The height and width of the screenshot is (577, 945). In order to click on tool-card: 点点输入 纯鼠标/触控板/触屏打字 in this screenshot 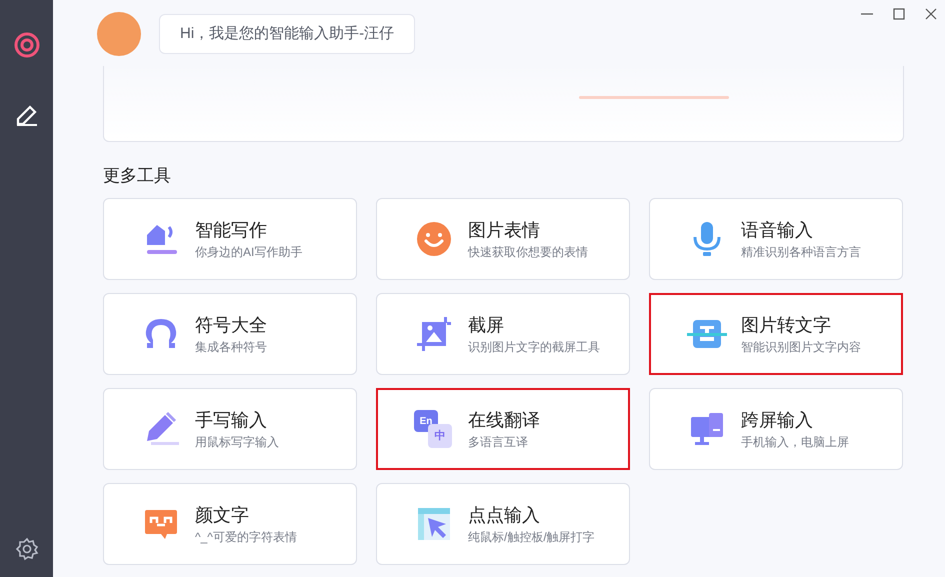, I will do `click(503, 524)`.